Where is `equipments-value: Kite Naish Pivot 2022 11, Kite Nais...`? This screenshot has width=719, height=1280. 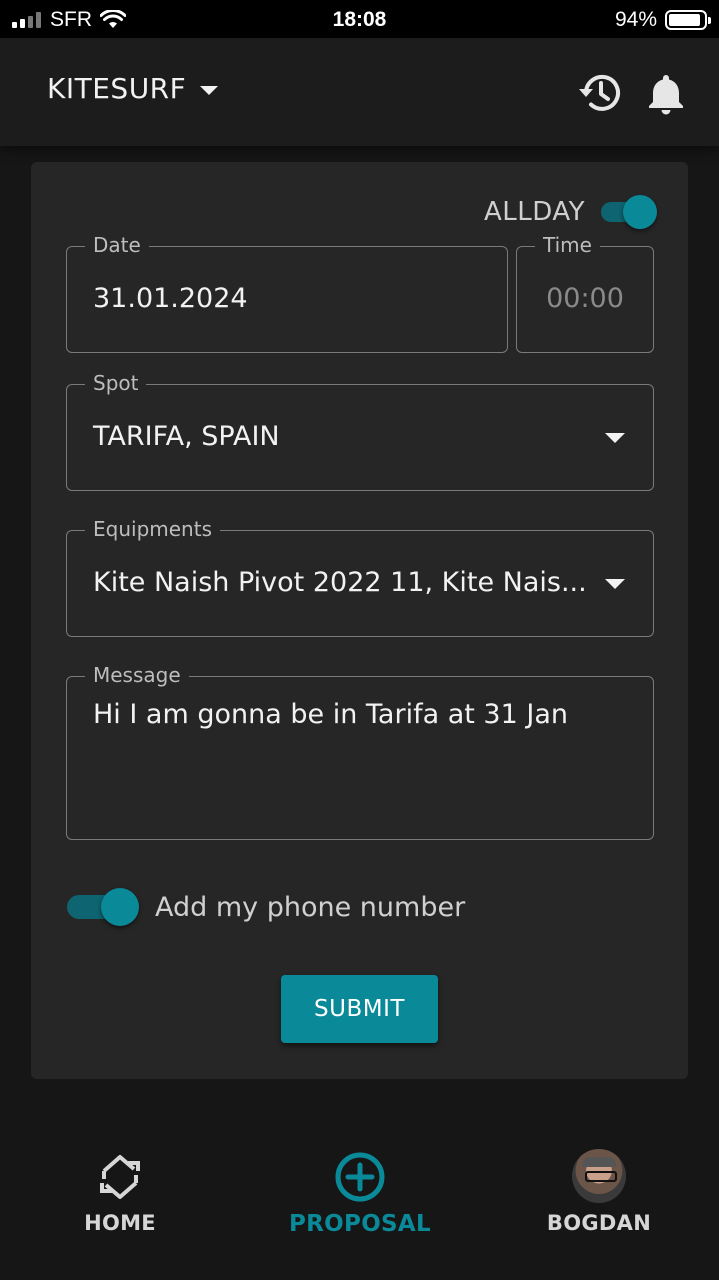
equipments-value: Kite Naish Pivot 2022 11, Kite Nais... is located at coordinates (340, 582).